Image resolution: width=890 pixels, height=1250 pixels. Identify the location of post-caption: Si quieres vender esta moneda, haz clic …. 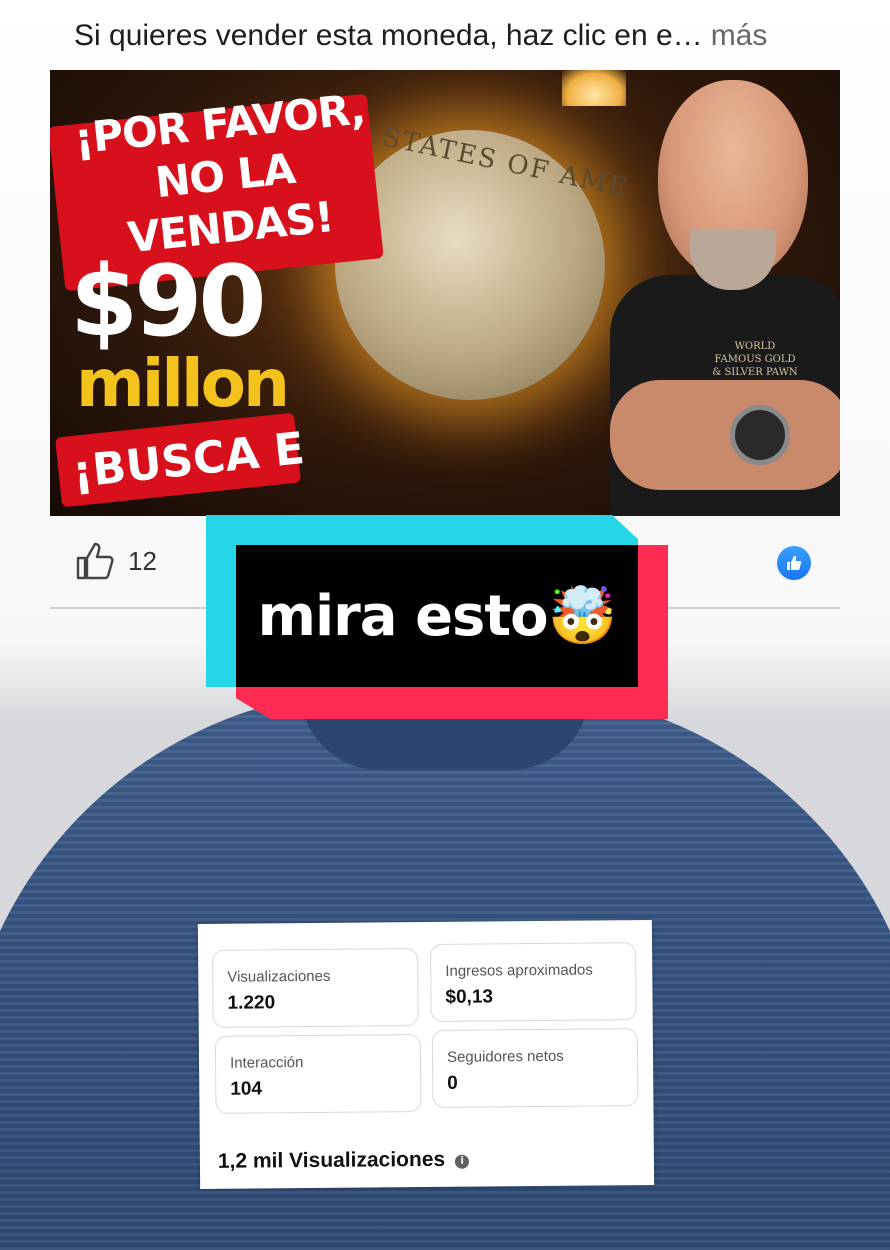
(454, 36).